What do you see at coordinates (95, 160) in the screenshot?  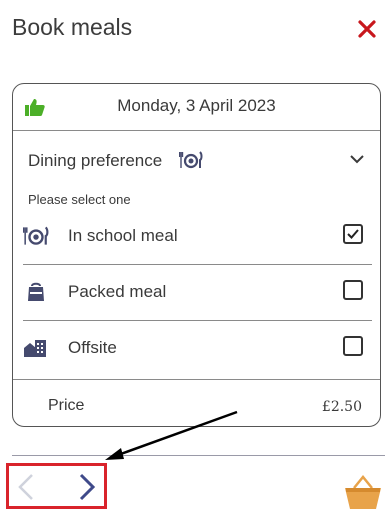 I see `dining-preference-label: Dining preference` at bounding box center [95, 160].